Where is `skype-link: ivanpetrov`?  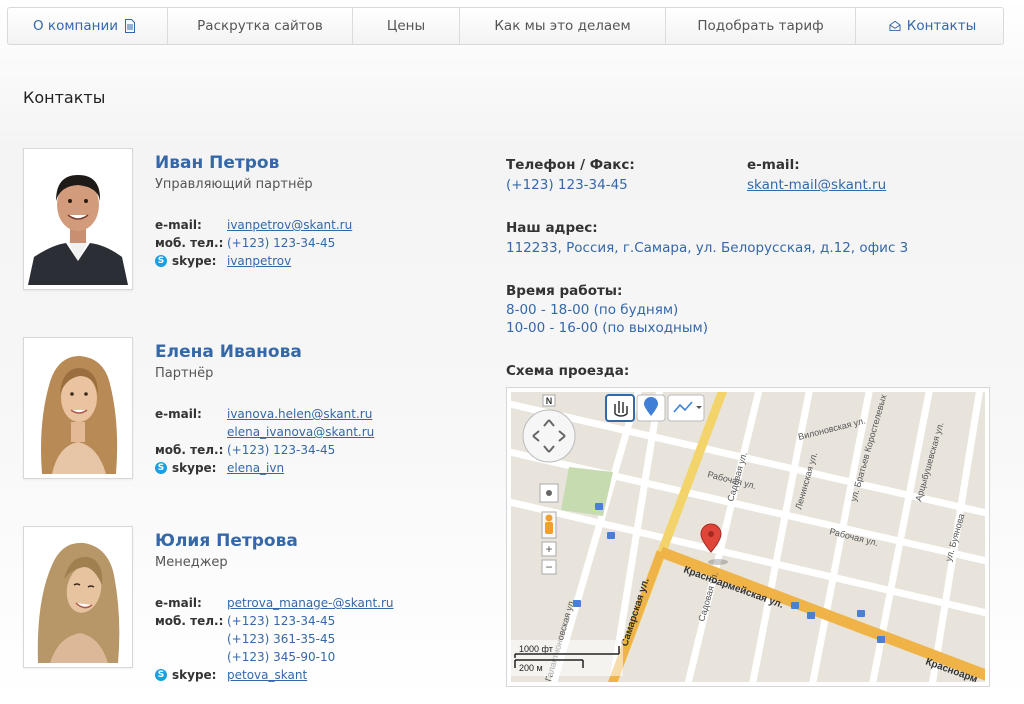 skype-link: ivanpetrov is located at coordinates (259, 261).